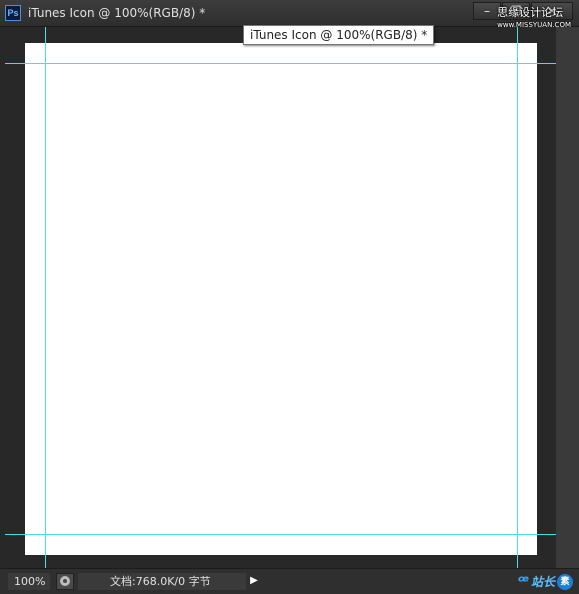 This screenshot has width=579, height=594. What do you see at coordinates (517, 297) in the screenshot?
I see `guide-vertical-right` at bounding box center [517, 297].